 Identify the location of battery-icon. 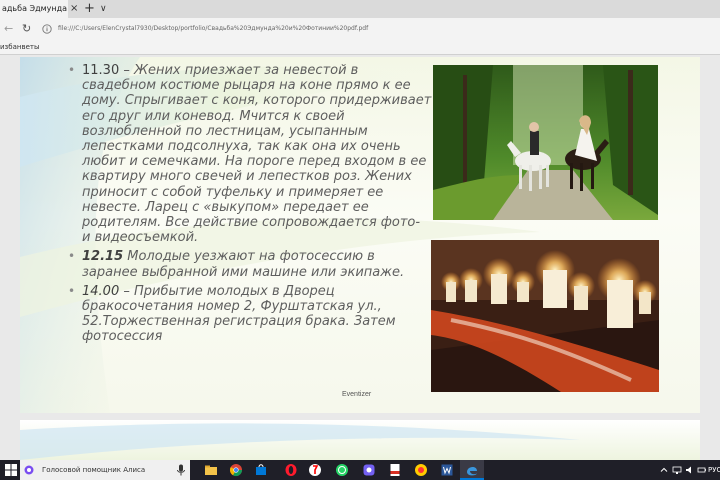
(702, 470).